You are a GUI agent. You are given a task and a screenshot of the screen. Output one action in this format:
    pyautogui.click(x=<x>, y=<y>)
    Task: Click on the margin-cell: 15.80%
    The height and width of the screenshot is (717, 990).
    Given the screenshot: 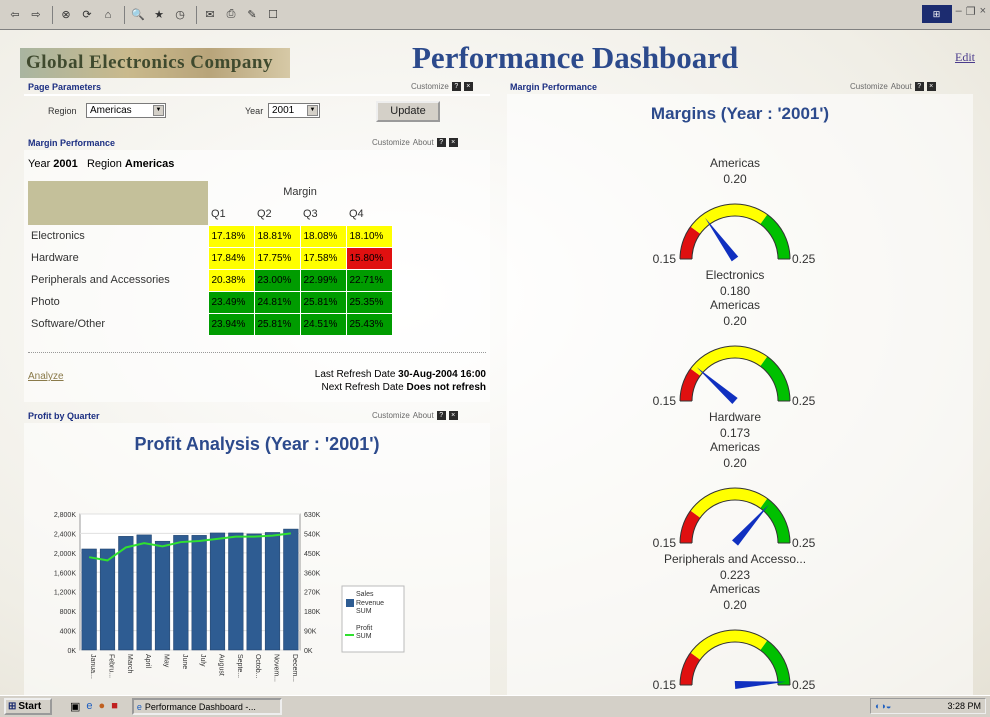 What is the action you would take?
    pyautogui.click(x=369, y=258)
    